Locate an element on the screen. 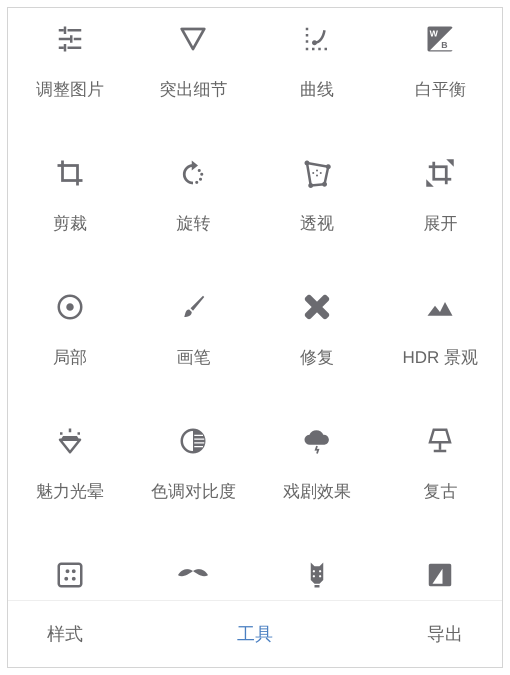 This screenshot has width=510, height=675. tool-label: 突出细节 is located at coordinates (193, 89).